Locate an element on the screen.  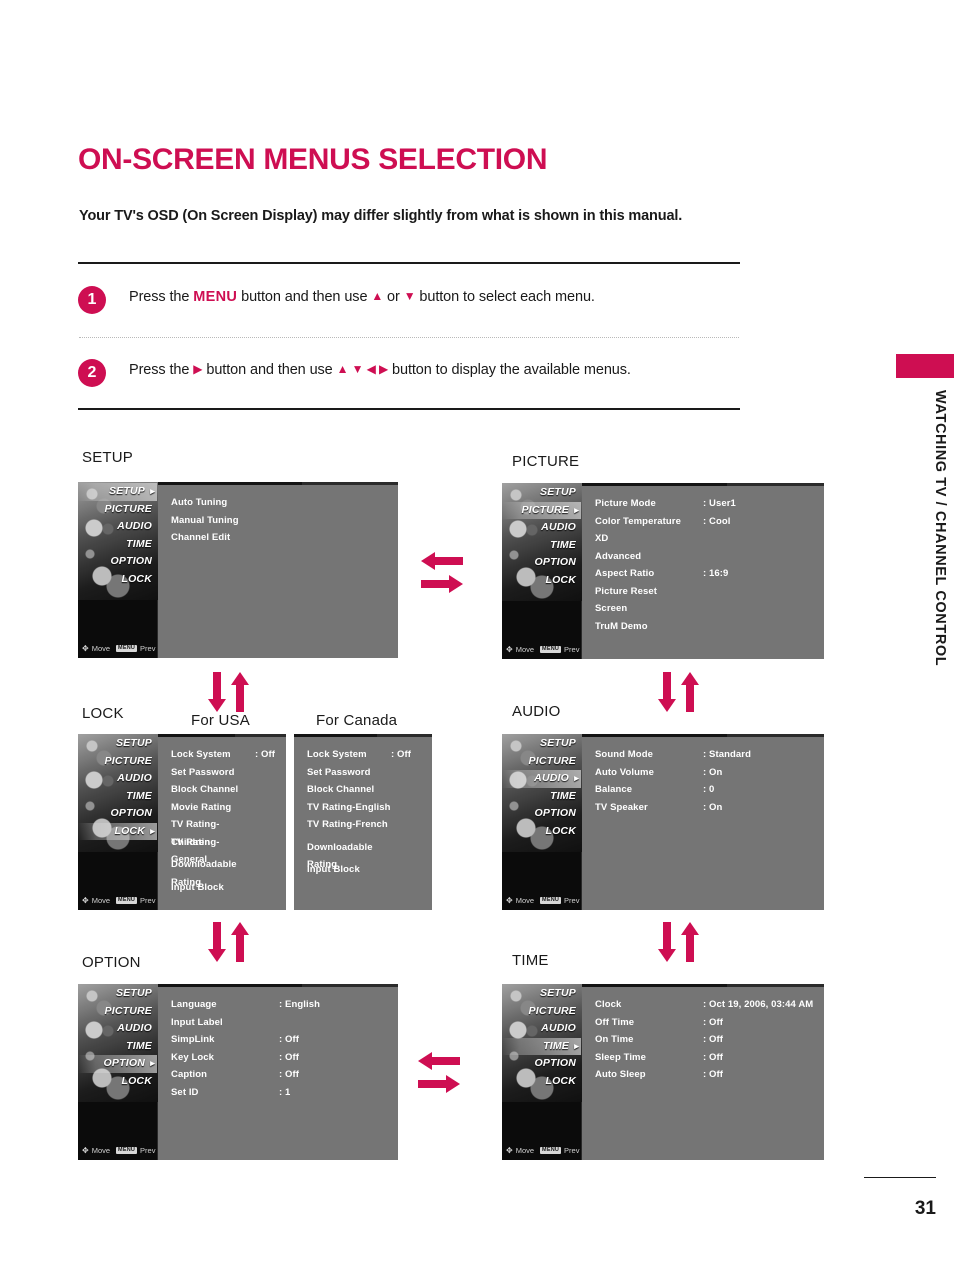
osd-row: Auto Volume: On is located at coordinates (709, 773).